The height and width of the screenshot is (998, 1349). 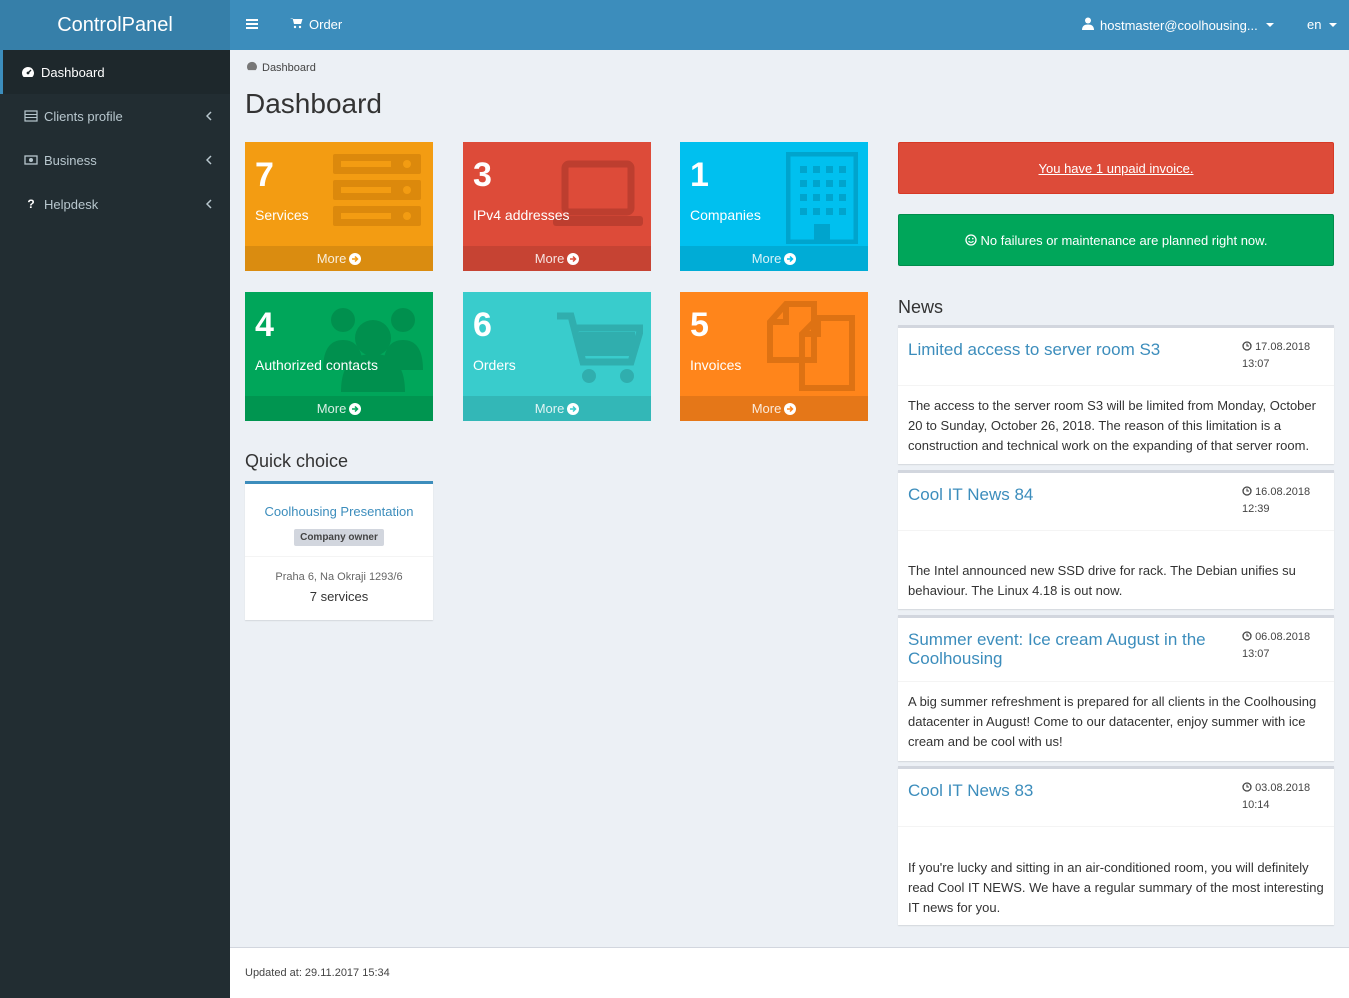 What do you see at coordinates (115, 160) in the screenshot?
I see `sidebar-item-business: Business` at bounding box center [115, 160].